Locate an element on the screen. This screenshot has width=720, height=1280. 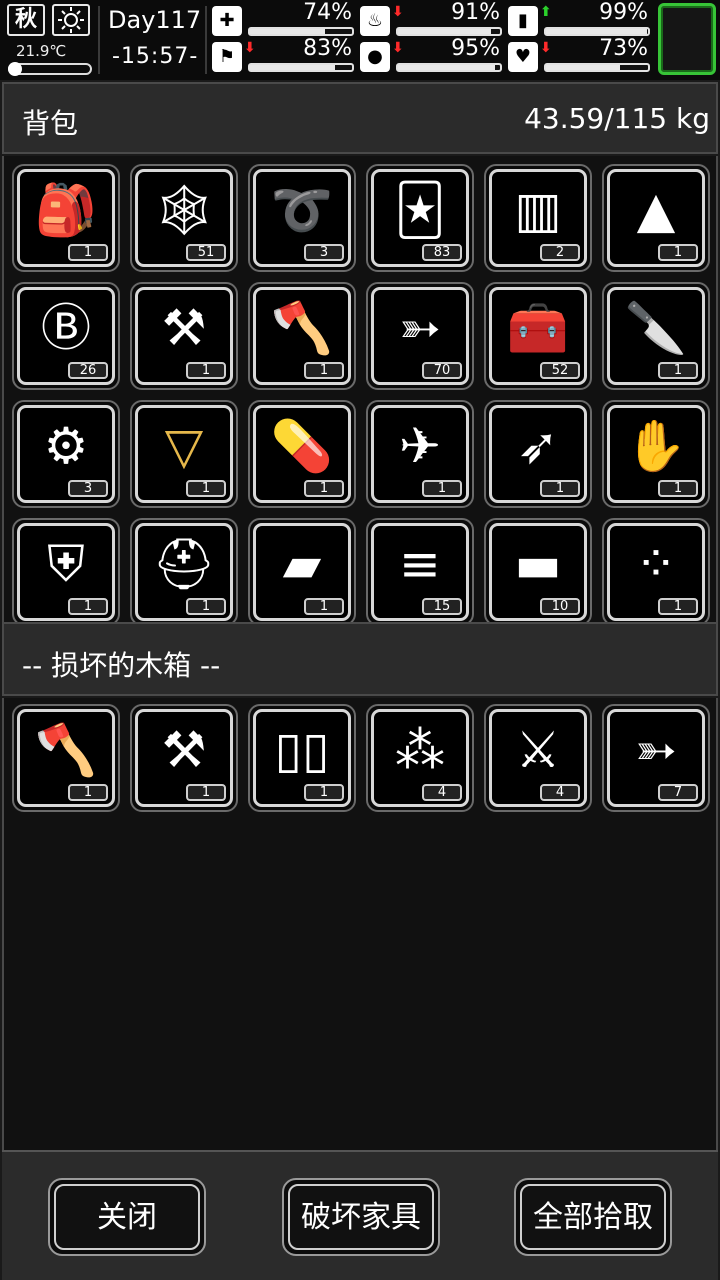
slot-frame: ⚙ 3 is located at coordinates (66, 454).